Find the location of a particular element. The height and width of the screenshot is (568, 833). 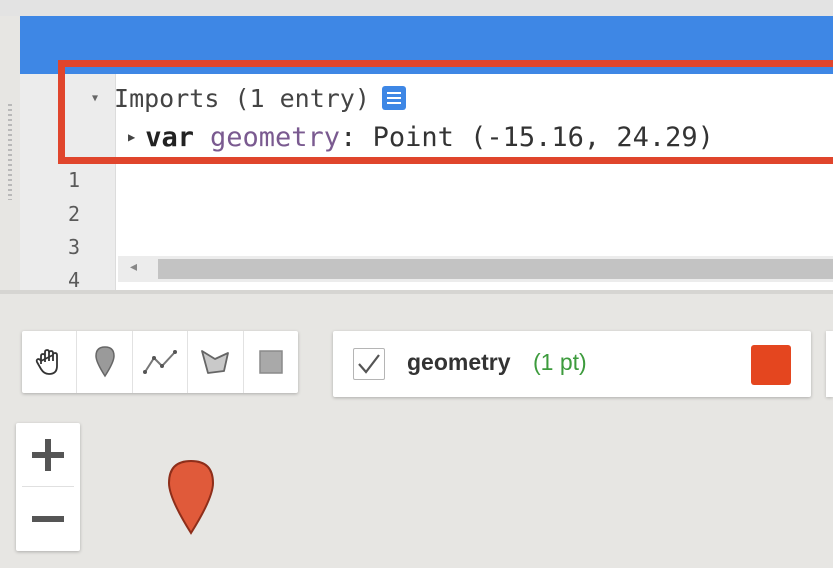

top-strip is located at coordinates (416, 8).